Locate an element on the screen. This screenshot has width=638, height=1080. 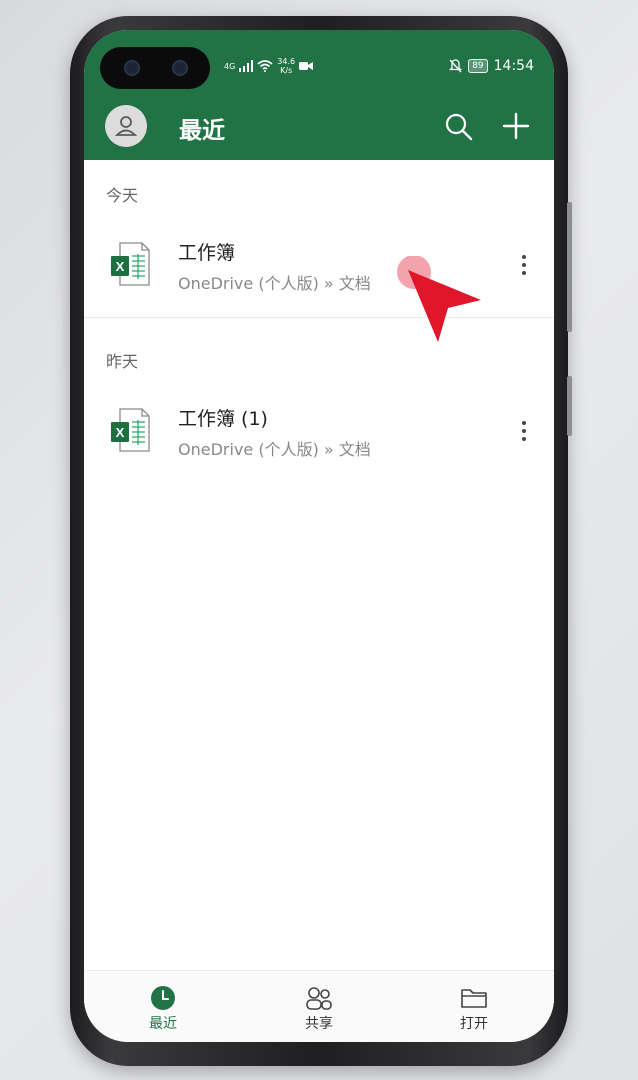
plus-icon is located at coordinates (516, 126).